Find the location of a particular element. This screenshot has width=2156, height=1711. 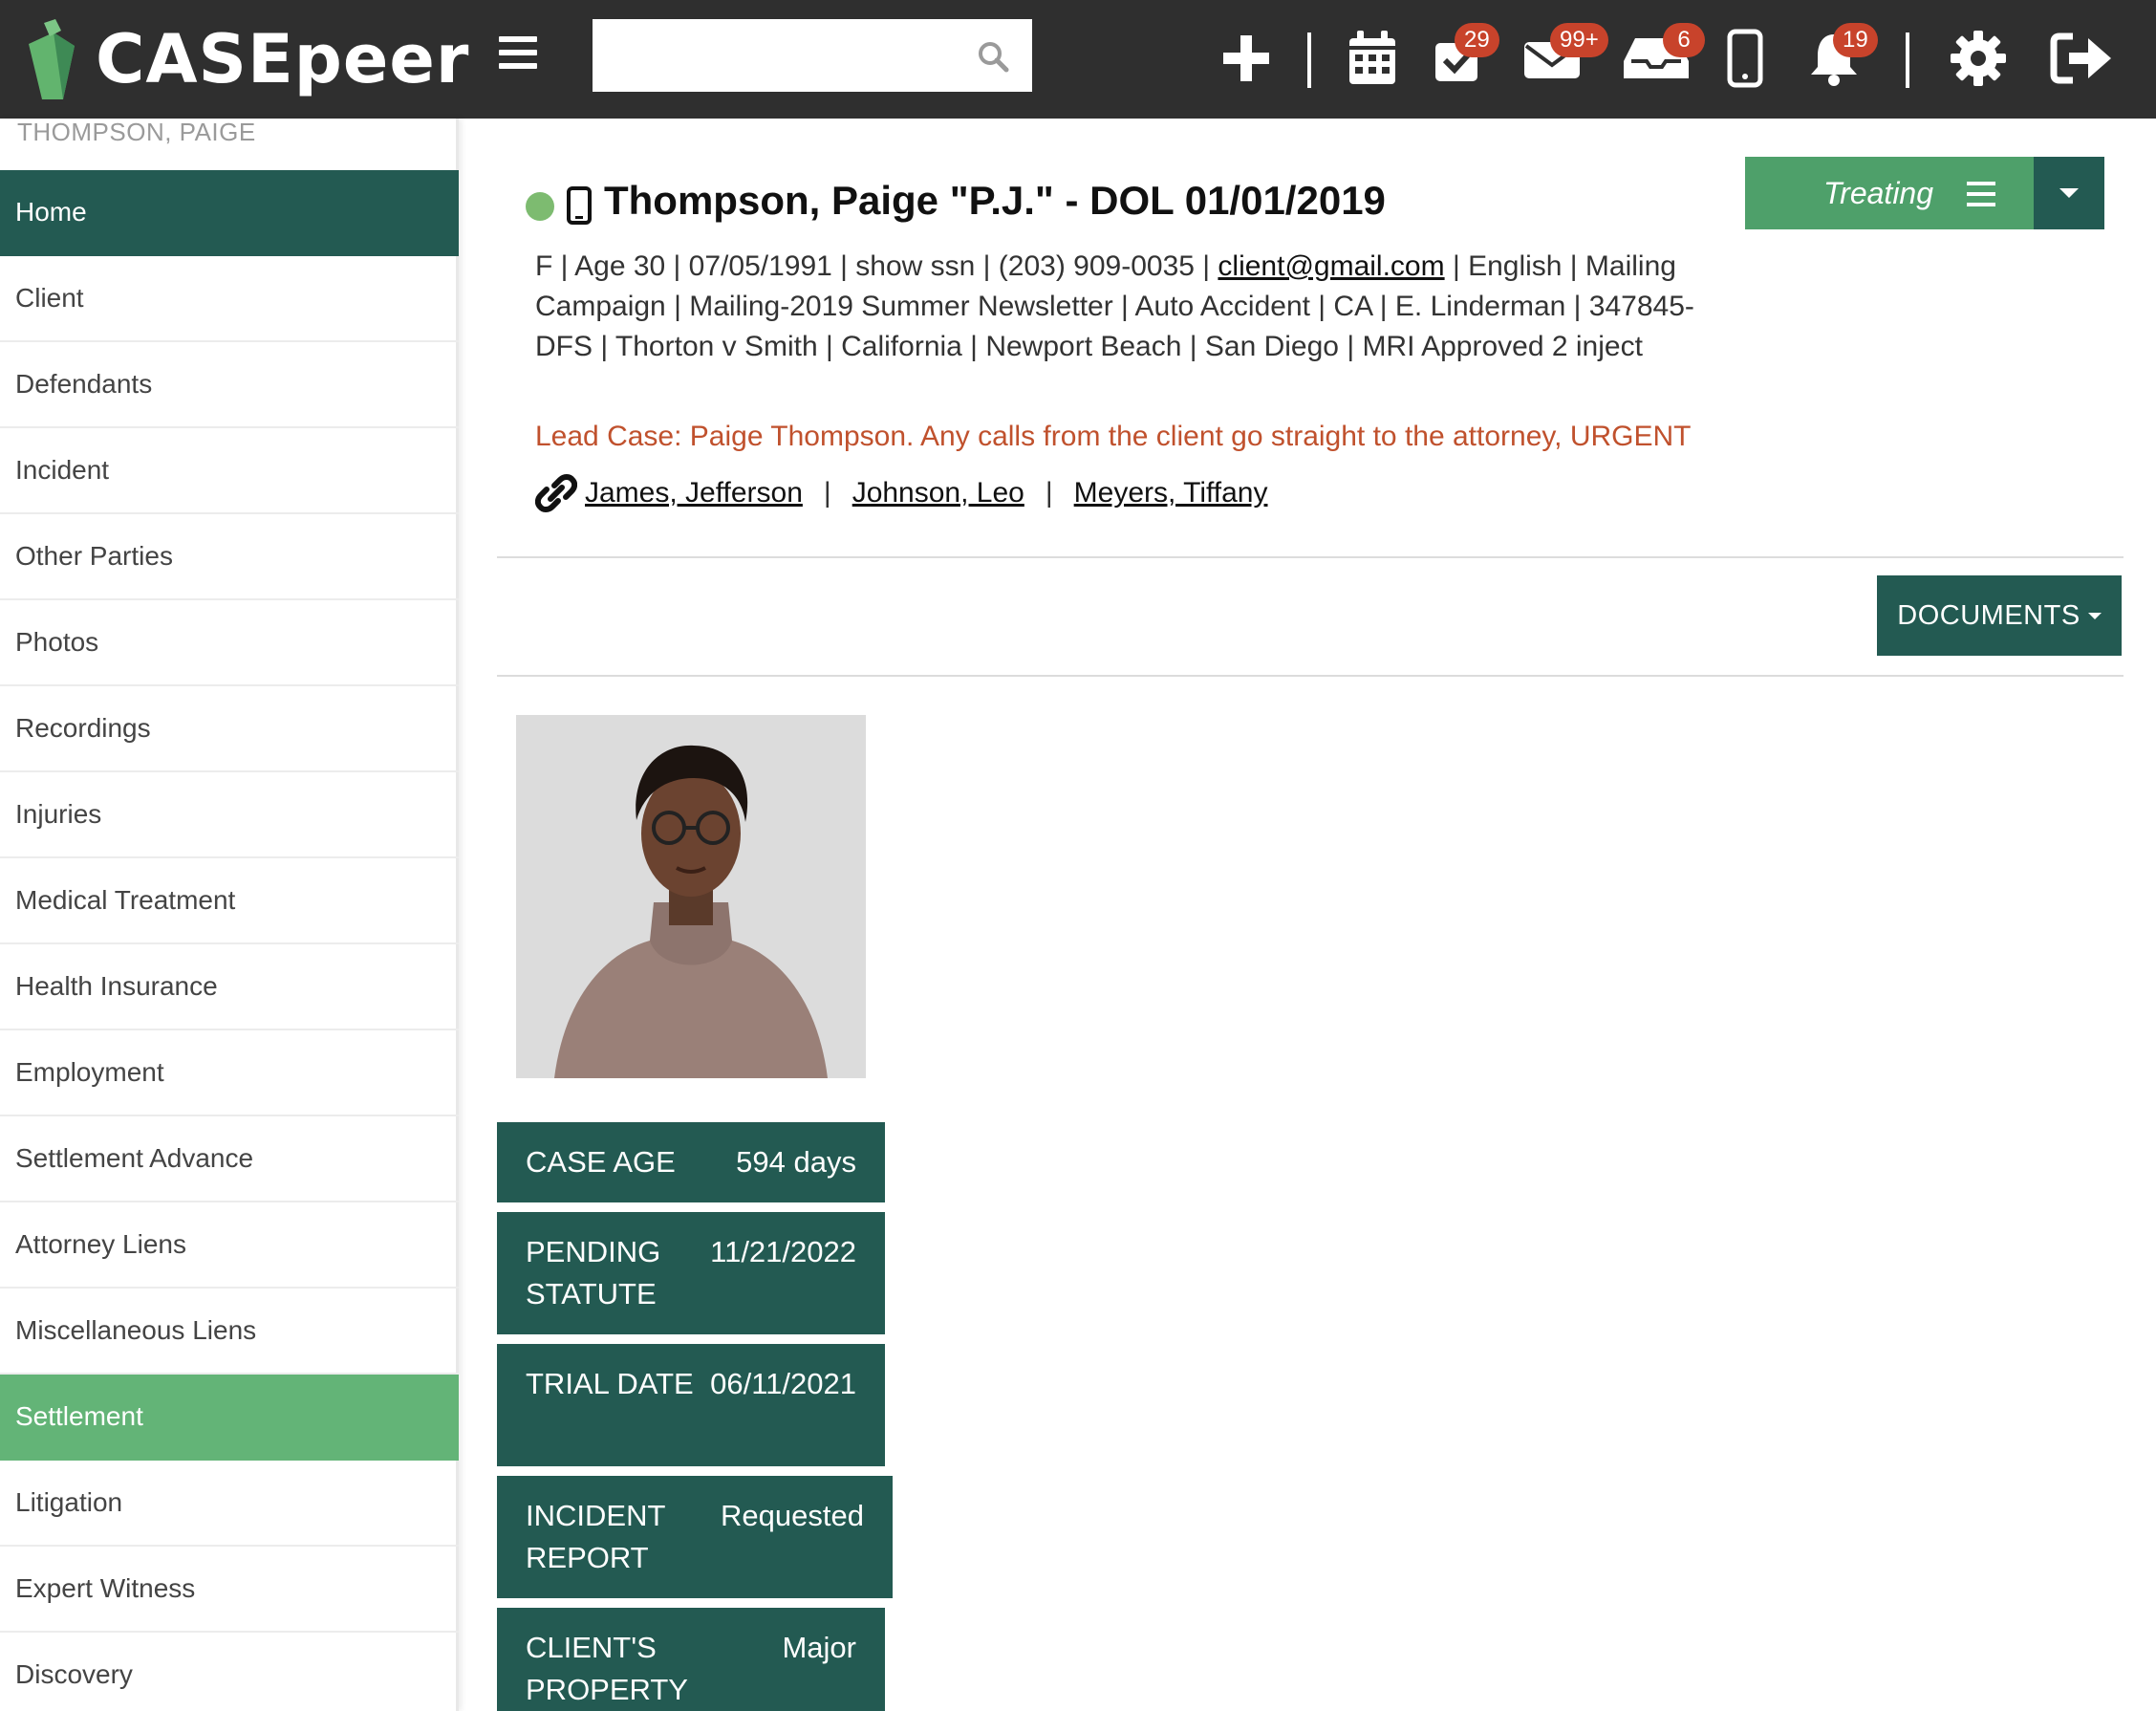

notifications-button: 19 is located at coordinates (1842, 56).